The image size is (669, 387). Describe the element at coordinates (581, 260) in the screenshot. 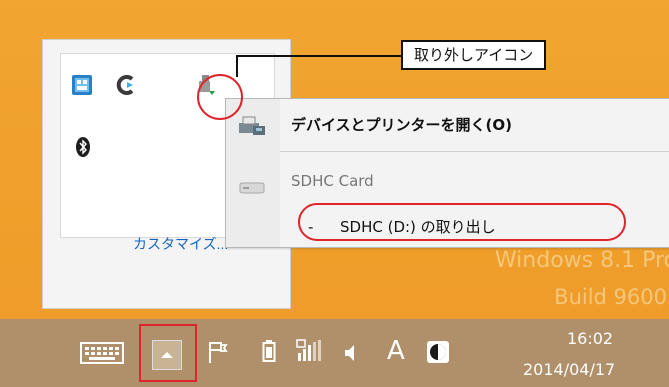

I see `os-watermark-edition: Windows 8.1 Pro` at that location.